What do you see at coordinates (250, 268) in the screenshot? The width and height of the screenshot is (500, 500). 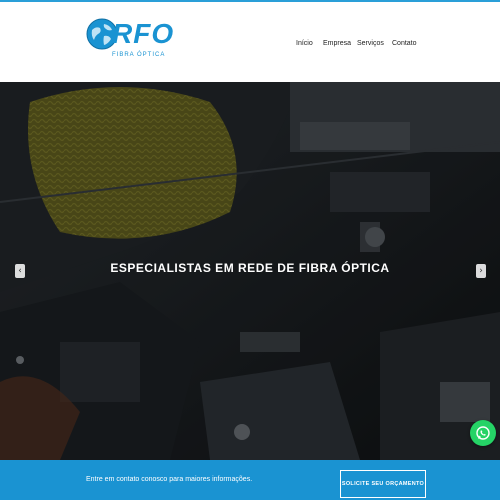 I see `hero-title: ESPECIALISTAS EM REDE DE FIBRA ÓPTICA` at bounding box center [250, 268].